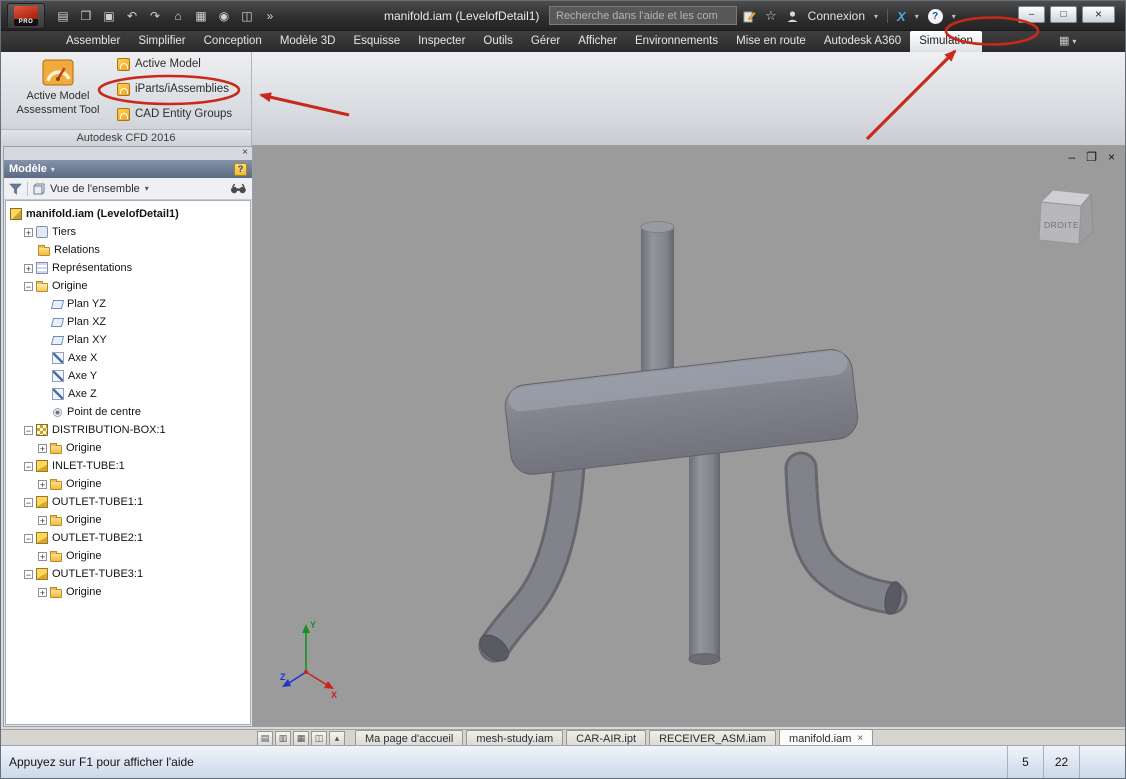 The image size is (1126, 779). What do you see at coordinates (161, 41) in the screenshot?
I see `ribbon-tab-simplifier: Simplifier` at bounding box center [161, 41].